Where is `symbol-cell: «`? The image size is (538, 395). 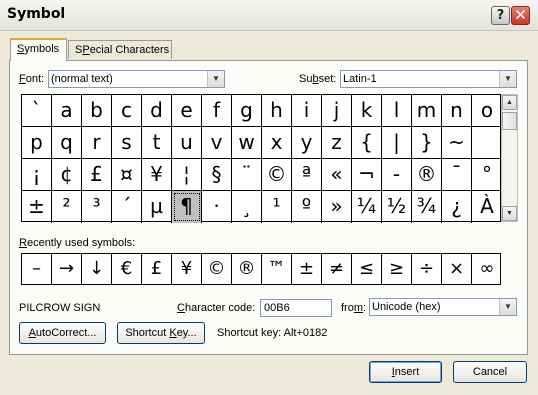 symbol-cell: « is located at coordinates (337, 175).